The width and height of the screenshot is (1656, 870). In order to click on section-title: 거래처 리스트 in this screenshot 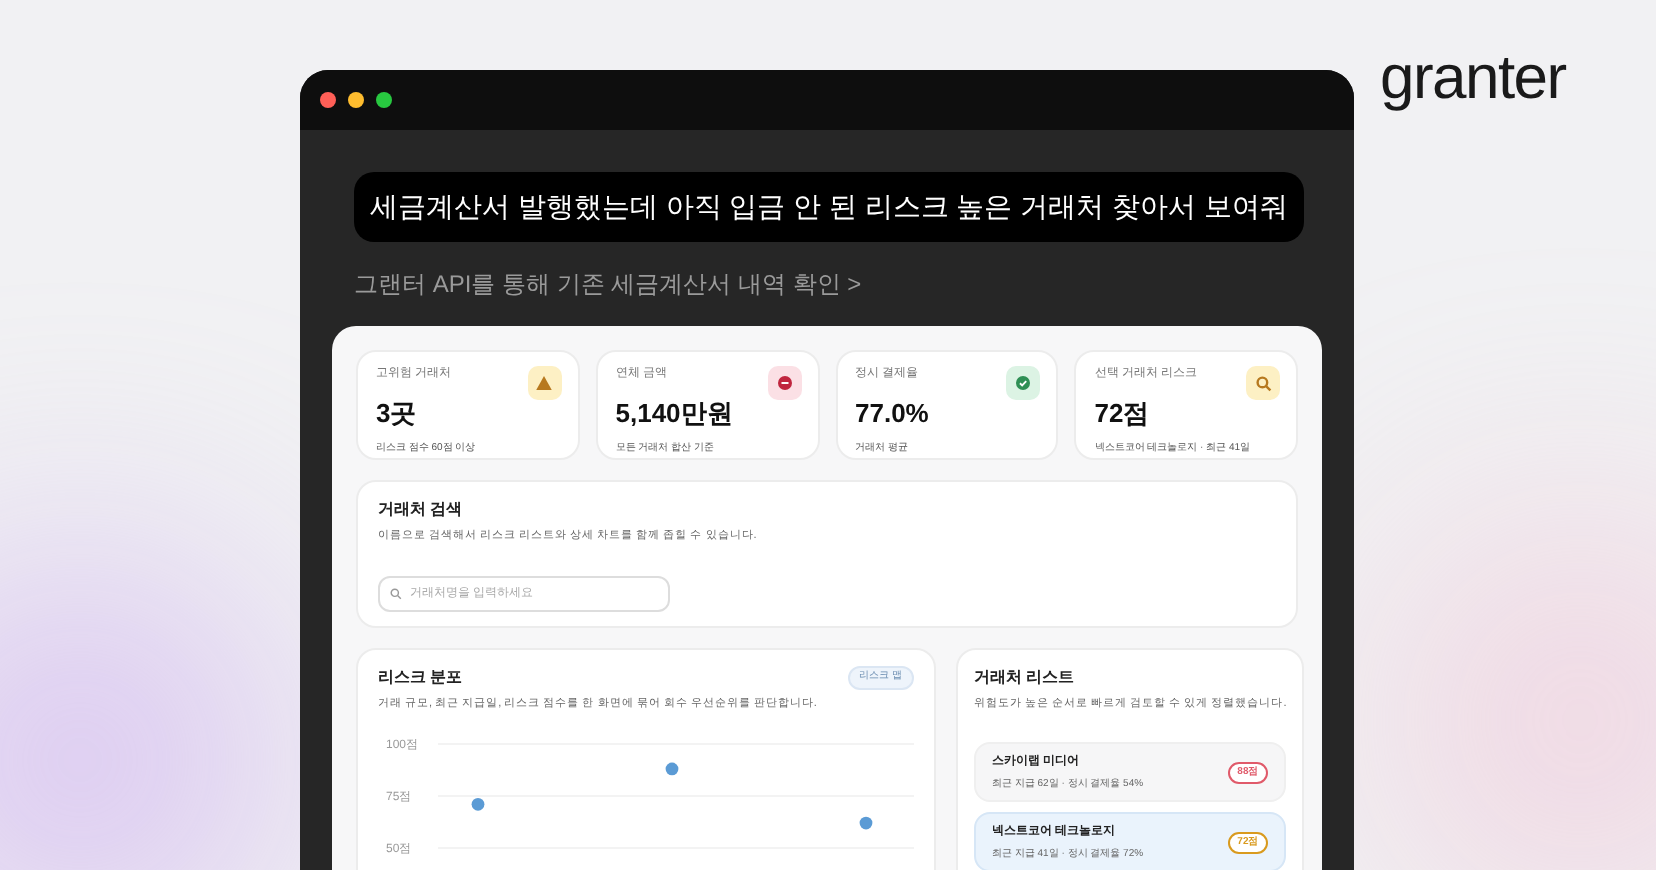, I will do `click(1025, 678)`.